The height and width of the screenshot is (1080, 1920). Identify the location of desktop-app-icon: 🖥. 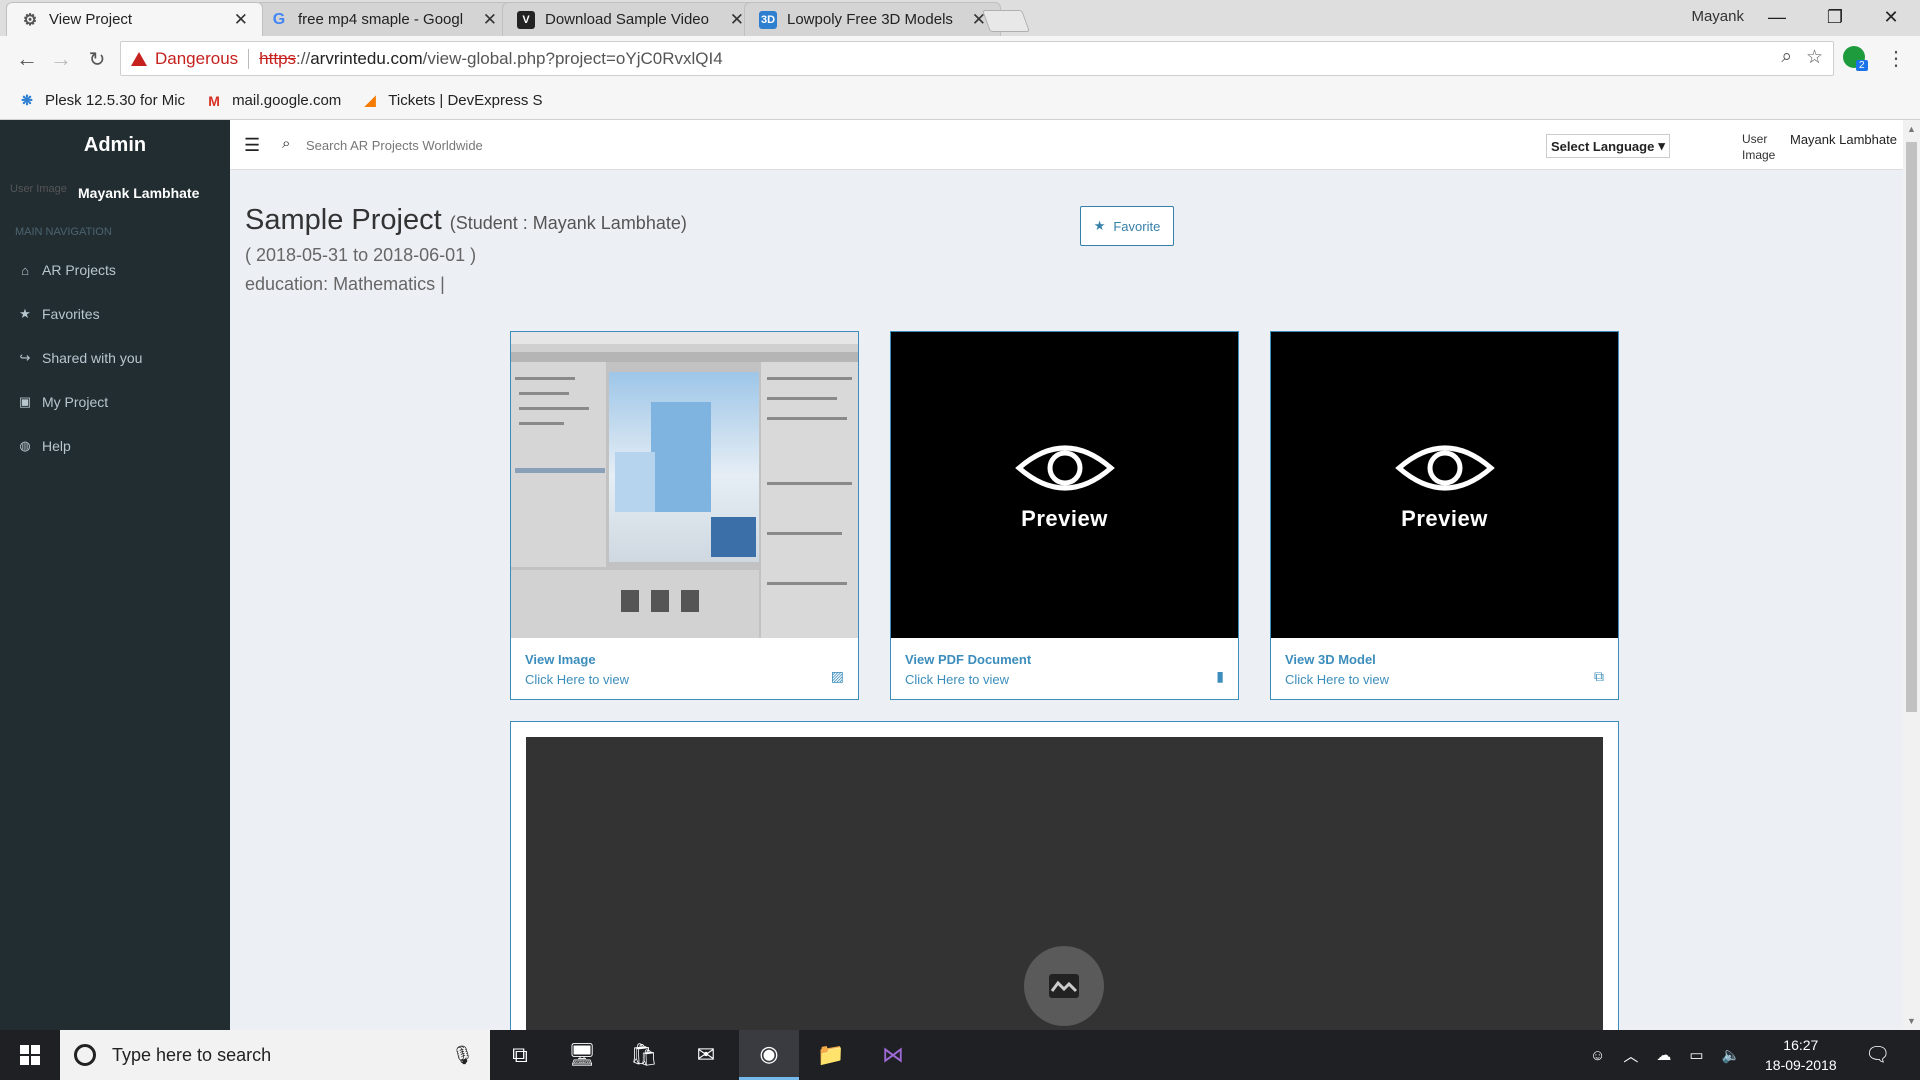
(582, 1055).